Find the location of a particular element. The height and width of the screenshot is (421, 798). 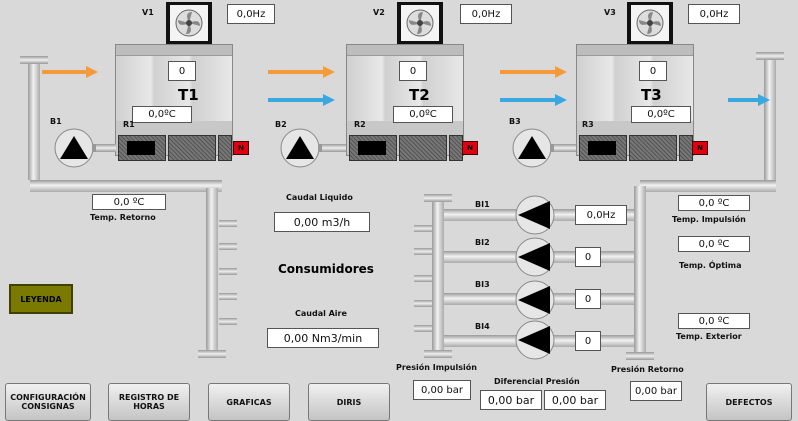

fan-v2 is located at coordinates (420, 23).